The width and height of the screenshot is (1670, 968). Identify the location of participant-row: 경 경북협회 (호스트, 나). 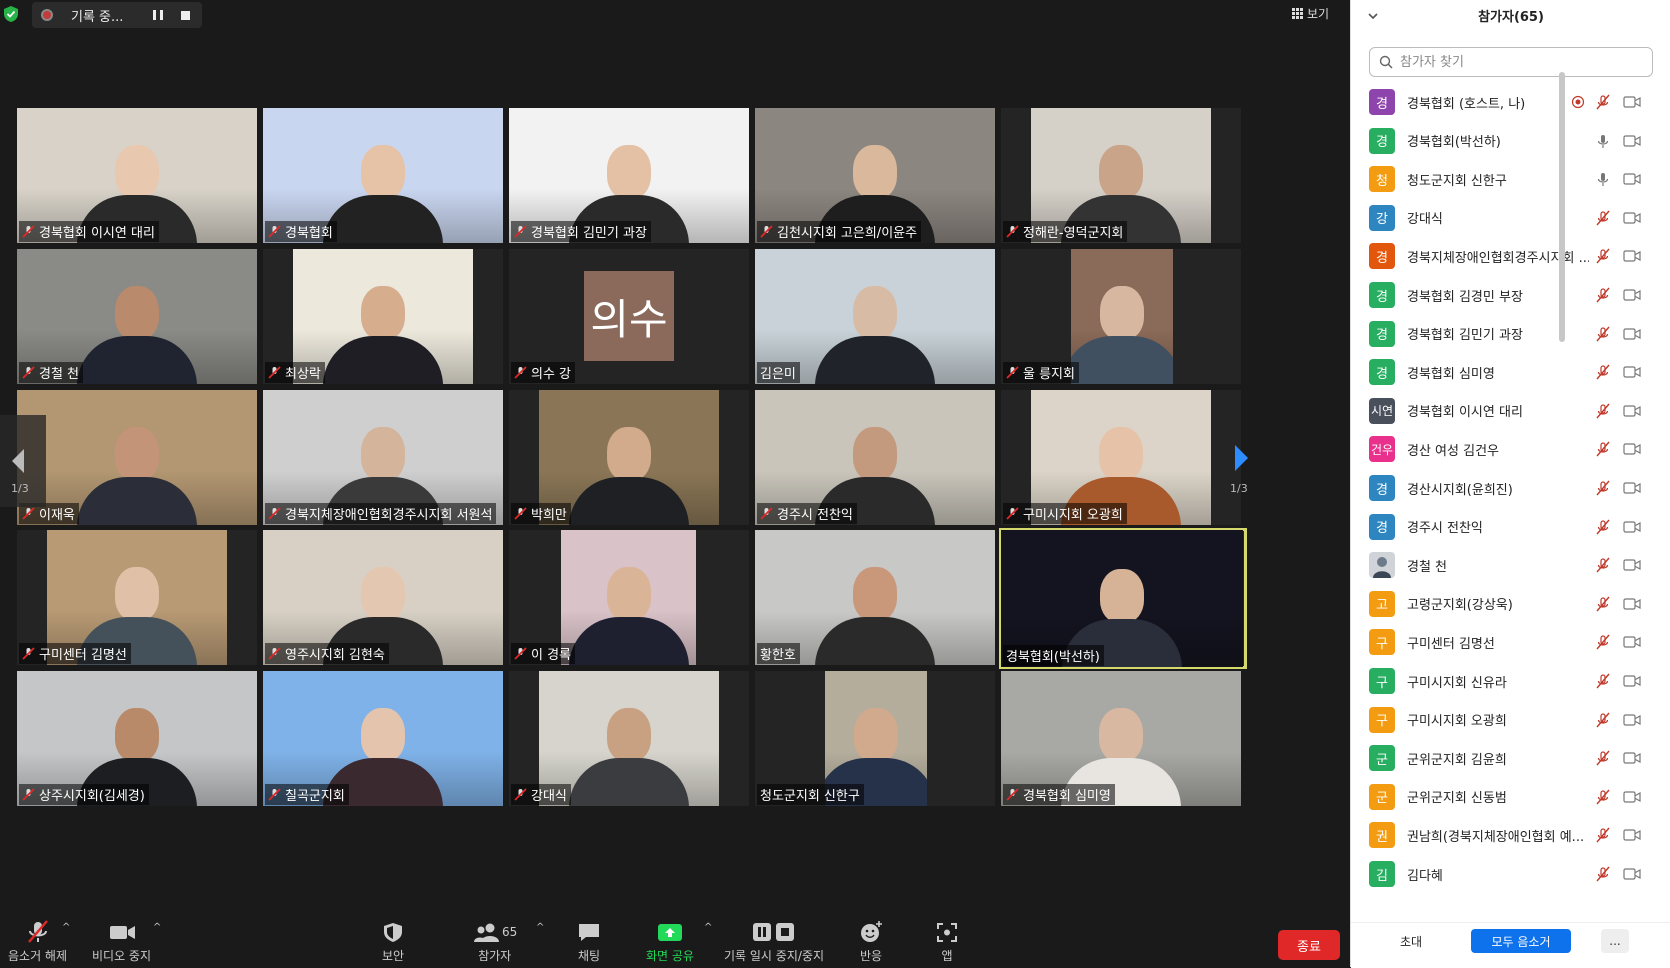
(1506, 102).